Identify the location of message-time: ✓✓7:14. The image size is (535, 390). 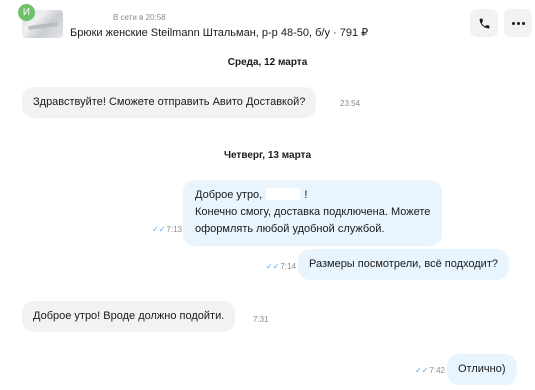
(281, 266).